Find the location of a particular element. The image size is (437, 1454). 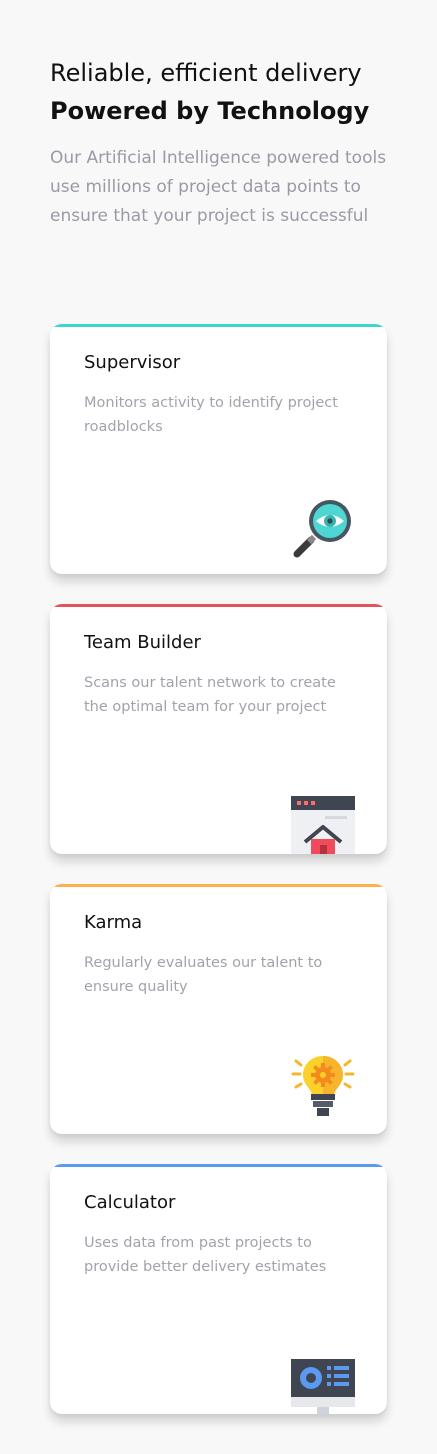

hero-title-line2: Powered by Technology is located at coordinates (210, 111).